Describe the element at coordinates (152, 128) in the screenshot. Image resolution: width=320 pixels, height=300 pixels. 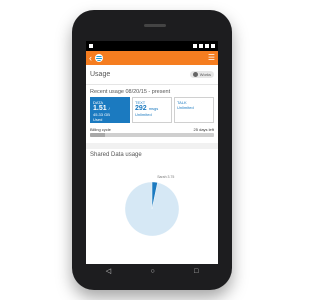
I see `billing-cycle-row: Billing cycle 25 days left` at that location.